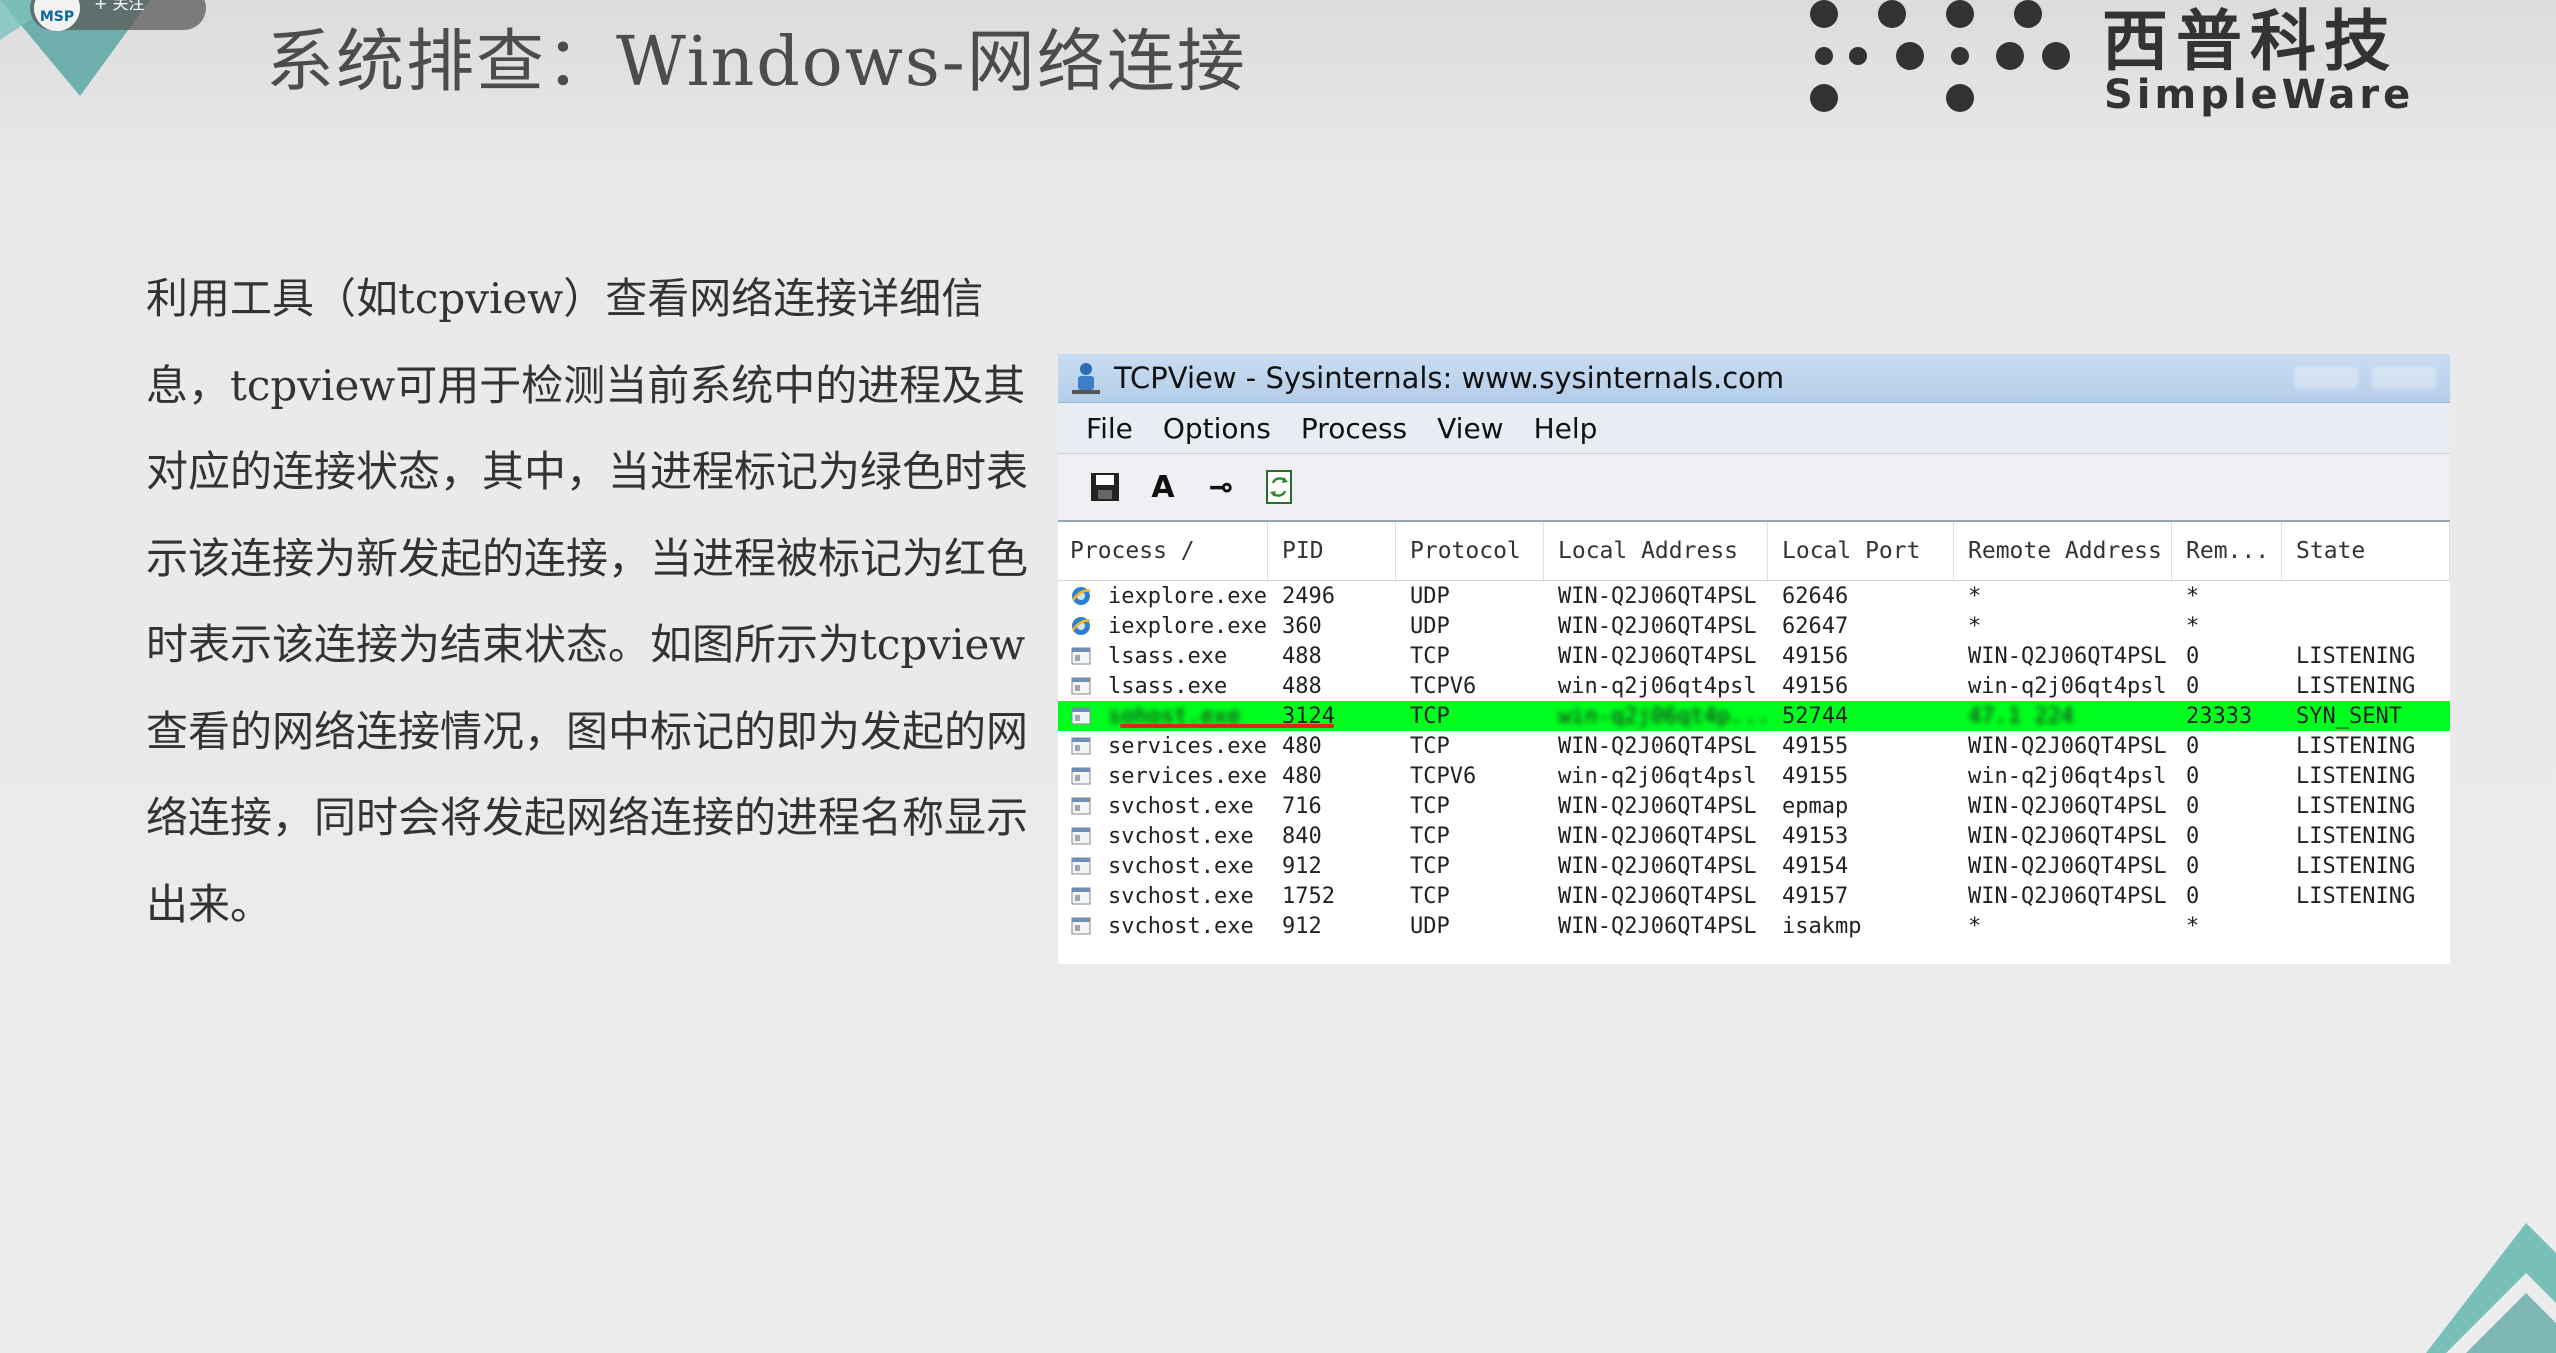  Describe the element at coordinates (1163, 551) in the screenshot. I see `column-header-process: Process /` at that location.